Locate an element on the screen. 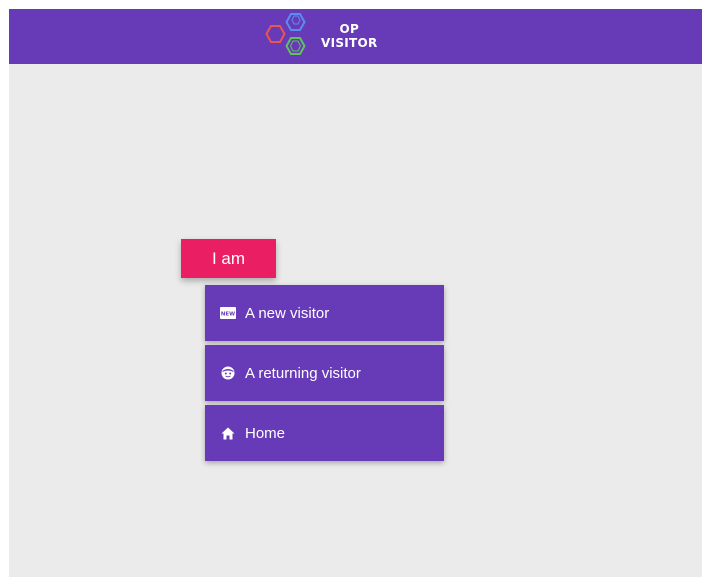 The image size is (702, 577). i-am-label: I am is located at coordinates (228, 258).